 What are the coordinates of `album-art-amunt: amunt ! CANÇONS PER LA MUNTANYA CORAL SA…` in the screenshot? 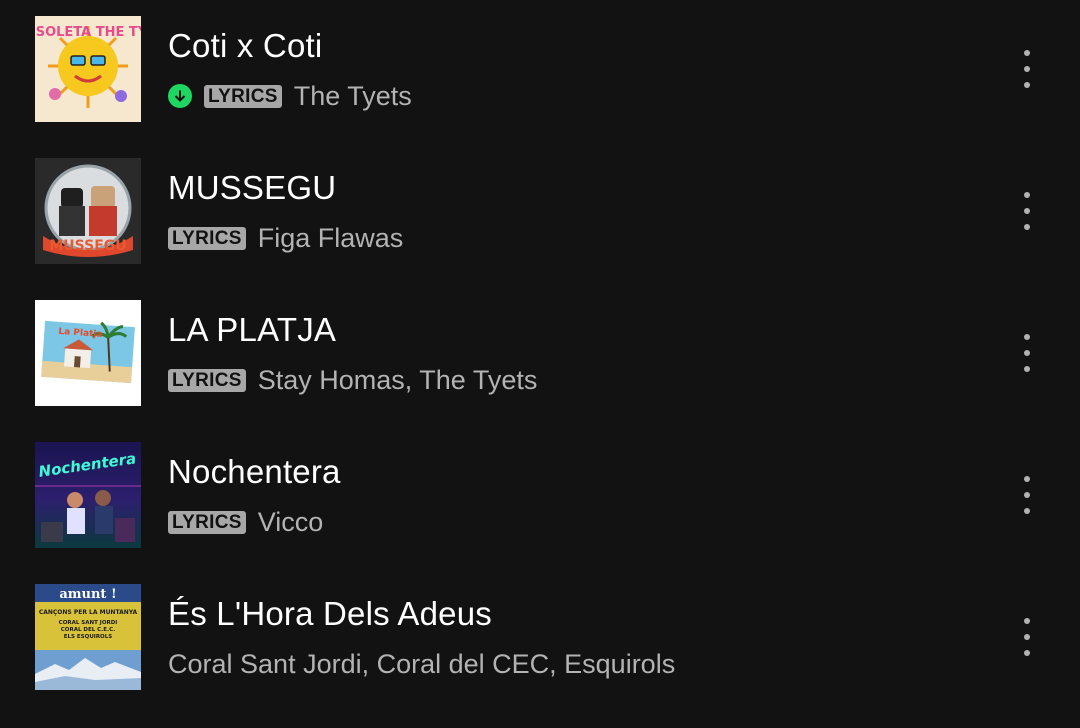 It's located at (88, 637).